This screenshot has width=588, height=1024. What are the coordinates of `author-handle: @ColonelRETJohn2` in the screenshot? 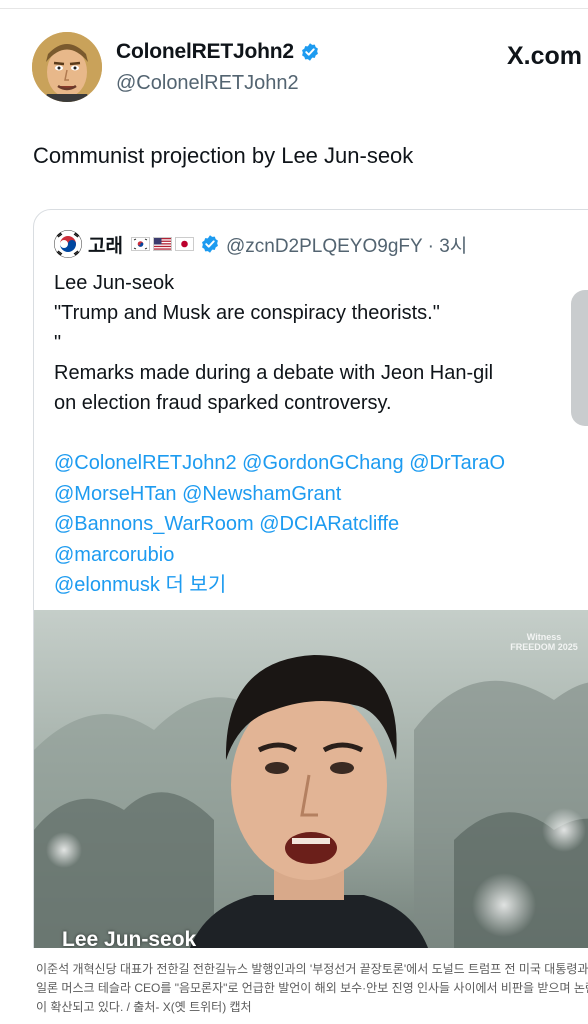 It's located at (207, 83).